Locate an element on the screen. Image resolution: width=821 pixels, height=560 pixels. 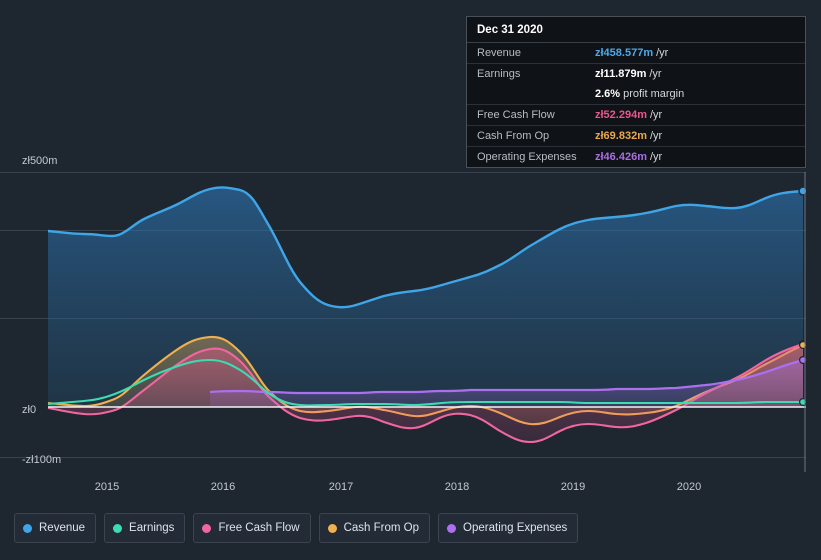
x-axis-label-2017: 2017 is located at coordinates (341, 487).